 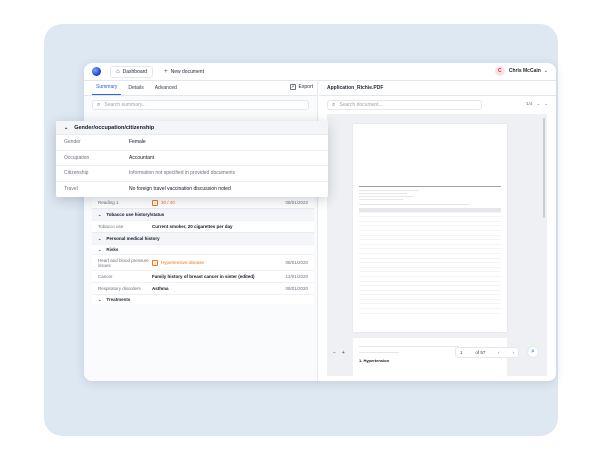 What do you see at coordinates (499, 71) in the screenshot?
I see `avatar: C` at bounding box center [499, 71].